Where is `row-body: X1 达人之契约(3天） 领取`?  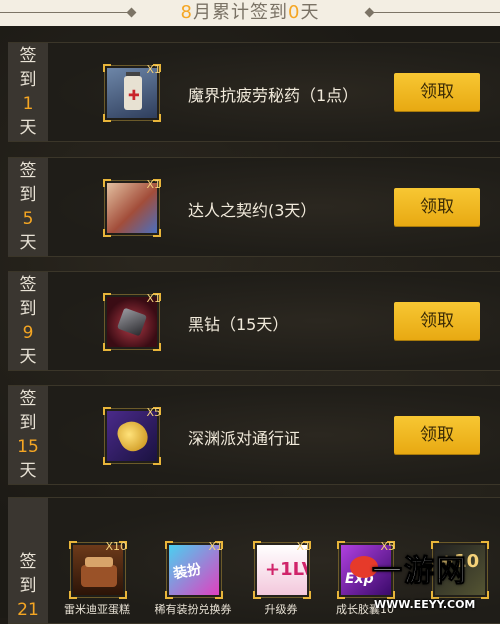 row-body: X1 达人之契约(3天） 领取 is located at coordinates (274, 207).